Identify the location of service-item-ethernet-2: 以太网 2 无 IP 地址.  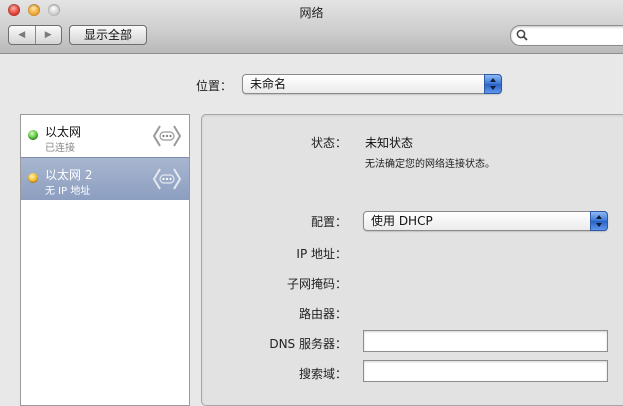
(105, 178).